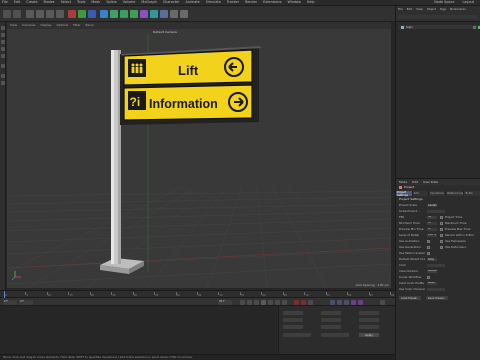 Image resolution: width=480 pixels, height=360 pixels. I want to click on attr-value: 1 Centimeters, so click(432, 205).